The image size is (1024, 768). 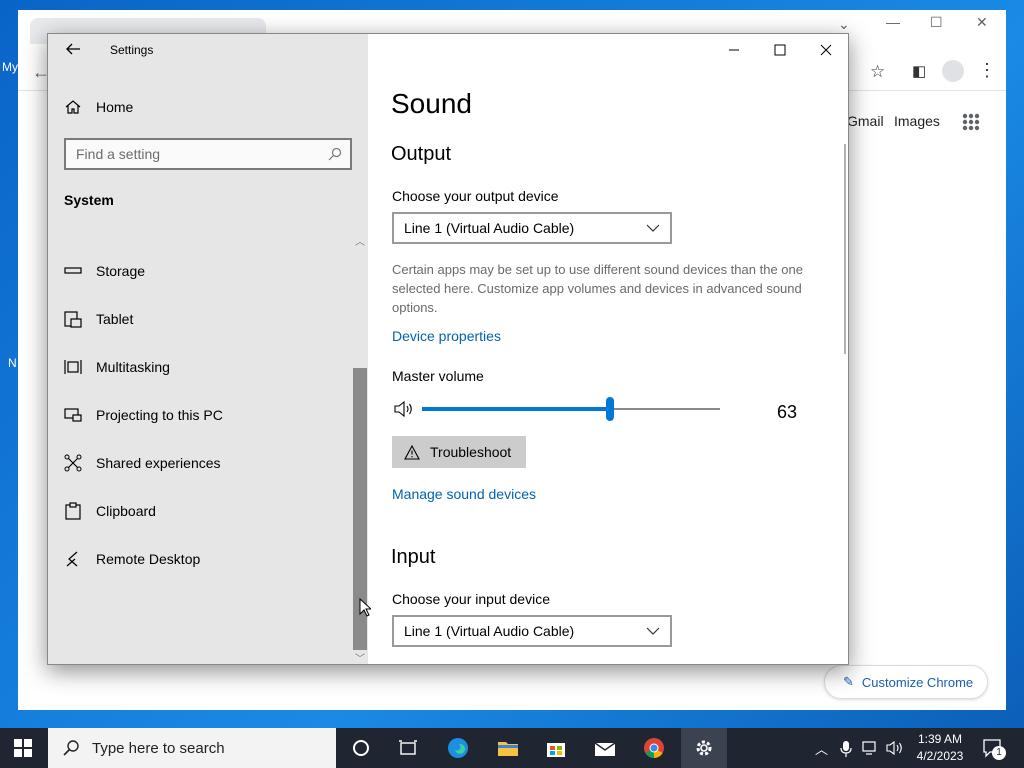 I want to click on maximize-icon, so click(x=780, y=50).